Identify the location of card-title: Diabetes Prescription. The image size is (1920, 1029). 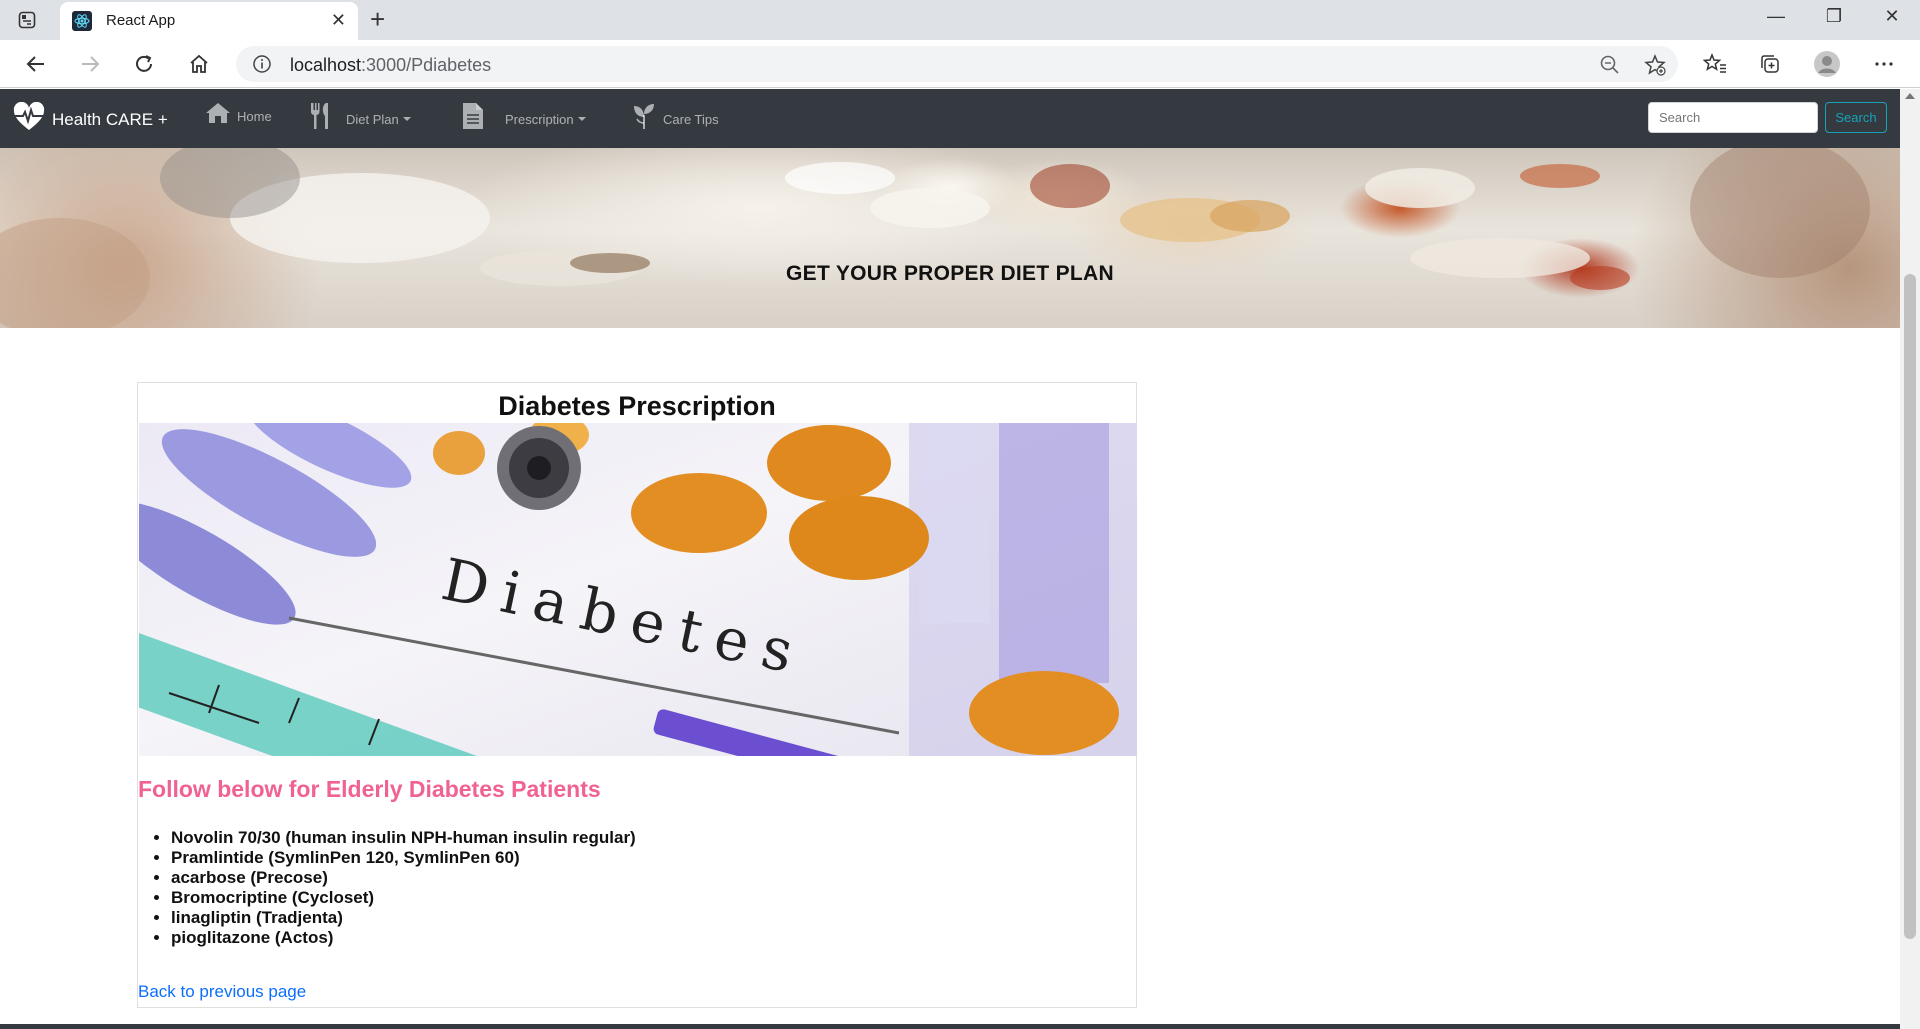
(637, 406).